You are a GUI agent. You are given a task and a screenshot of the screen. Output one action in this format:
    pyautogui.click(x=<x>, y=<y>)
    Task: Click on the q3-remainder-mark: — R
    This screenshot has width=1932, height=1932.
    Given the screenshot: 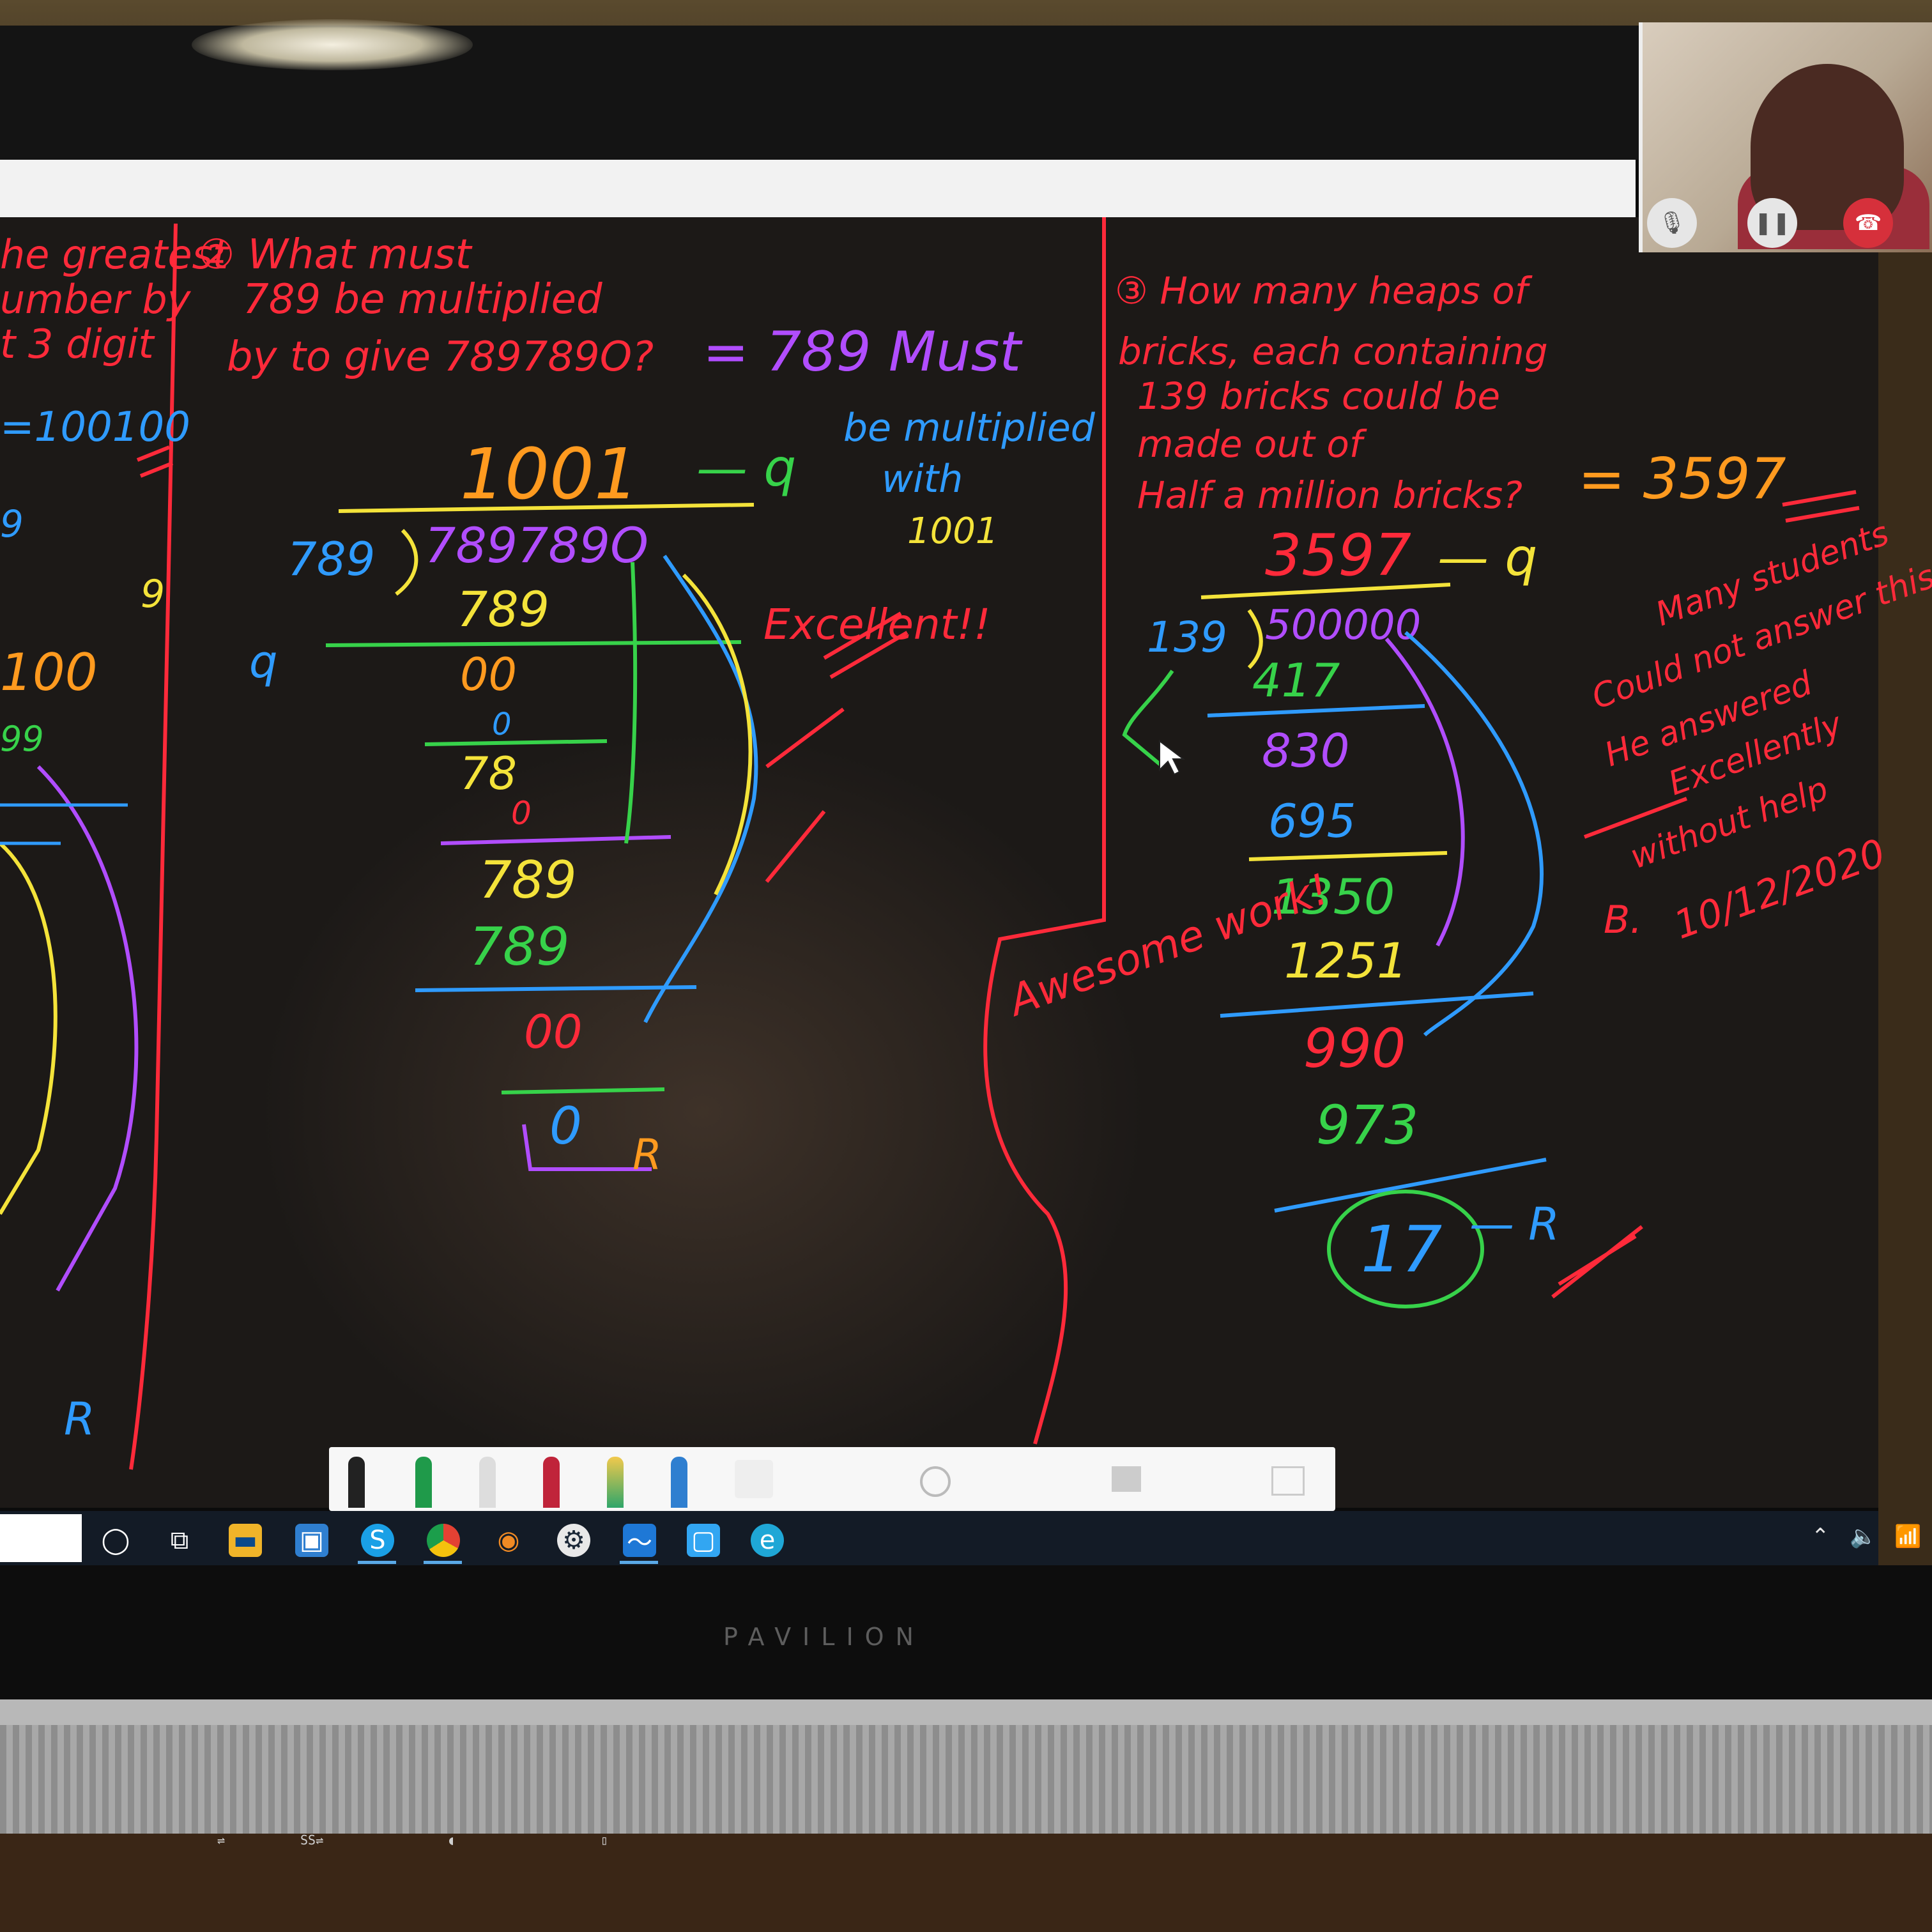 What is the action you would take?
    pyautogui.click(x=1514, y=1224)
    